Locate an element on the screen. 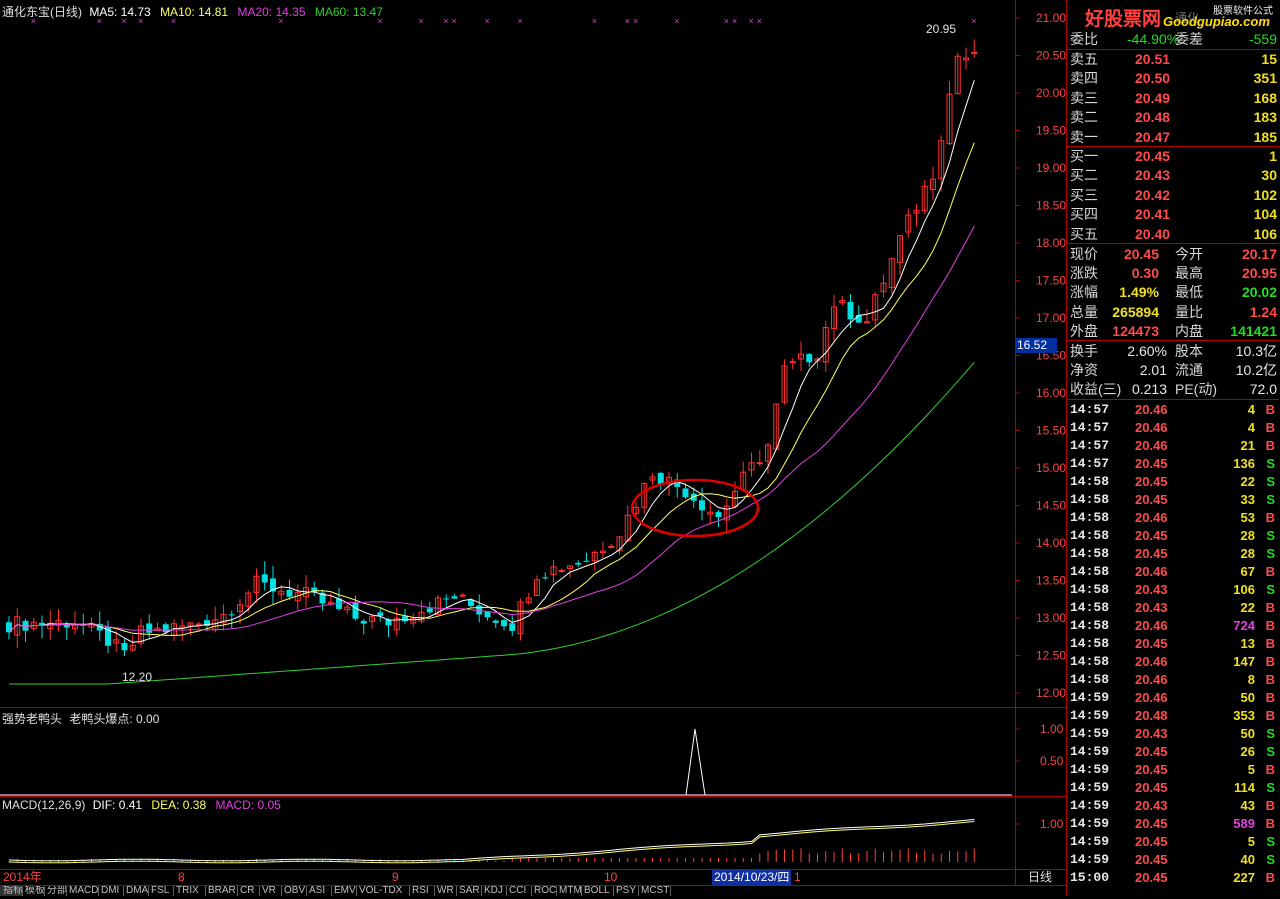 The width and height of the screenshot is (1280, 899). order-label: 卖三 is located at coordinates (1084, 97).